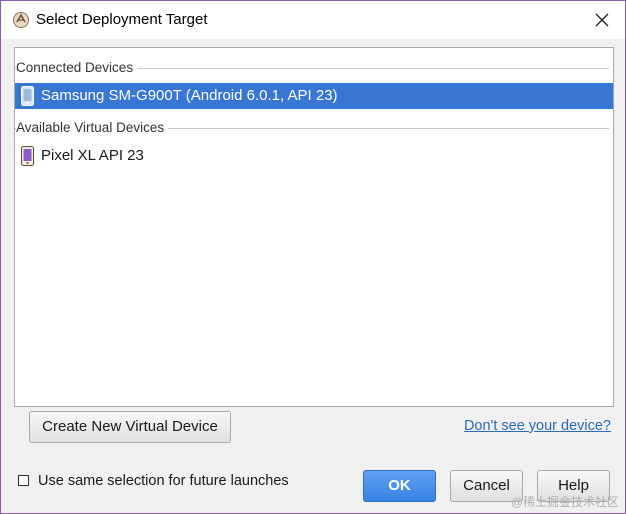 This screenshot has height=514, width=626. Describe the element at coordinates (314, 156) in the screenshot. I see `device-row-pixel-xl: Pixel XL API 23` at that location.